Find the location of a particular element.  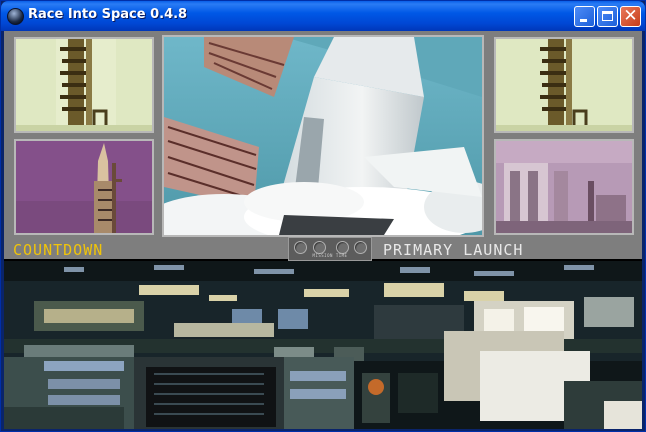

tower-camera-right-top is located at coordinates (564, 85).